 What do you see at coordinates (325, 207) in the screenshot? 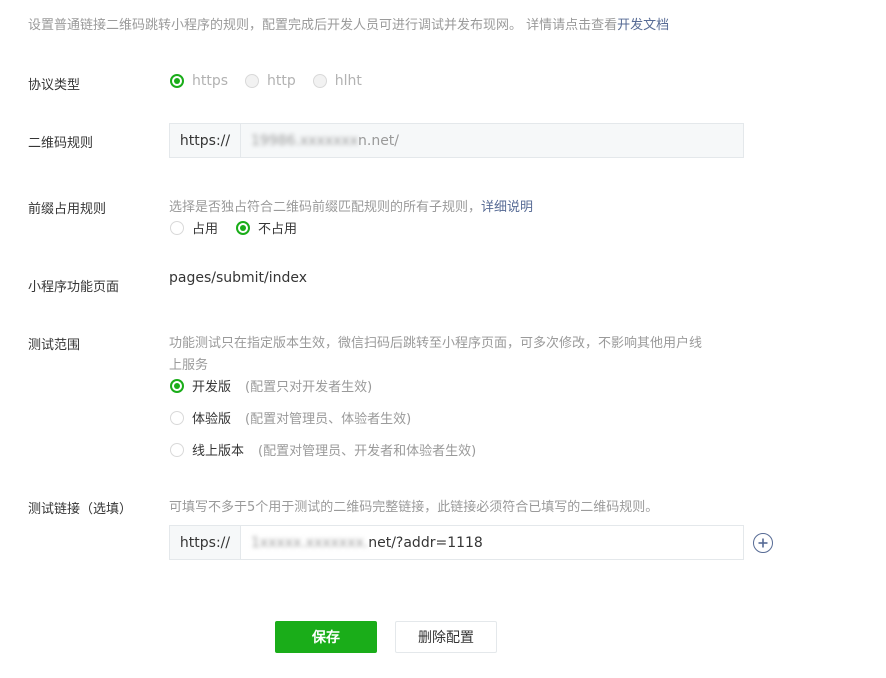
I see `prefix-rule-hint-text: 选择是否独占符合二维码前缀匹配规则的所有子规则，` at bounding box center [325, 207].